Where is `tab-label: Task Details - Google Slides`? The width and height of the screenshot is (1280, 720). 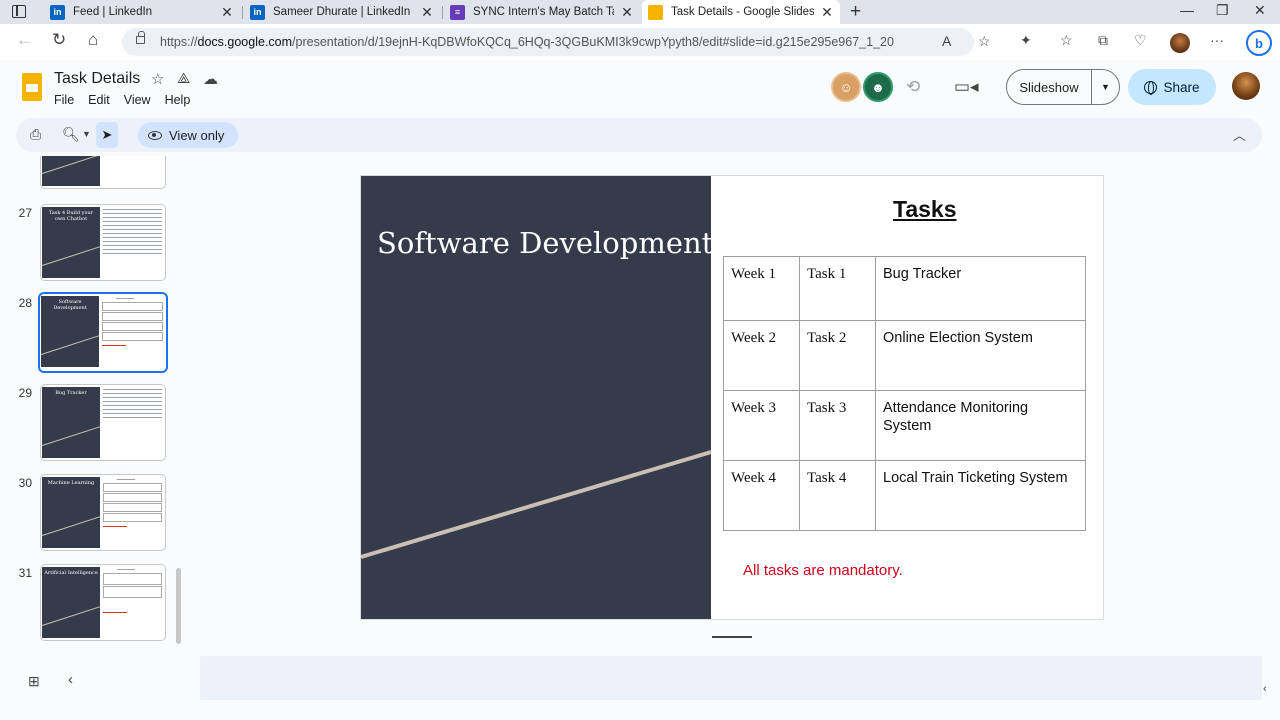 tab-label: Task Details - Google Slides is located at coordinates (742, 12).